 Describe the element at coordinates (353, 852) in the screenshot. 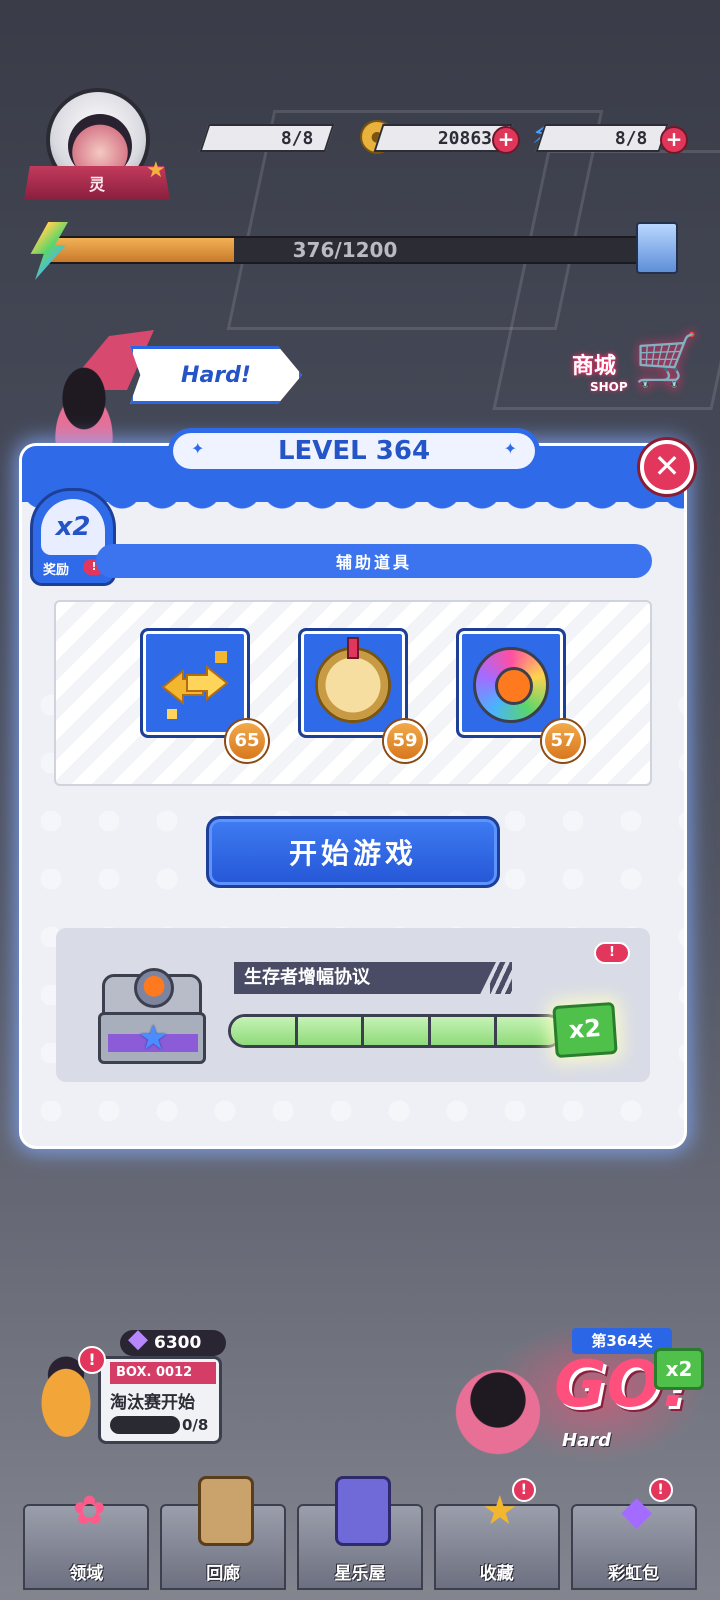

I see `start-game-button: 开始游戏` at that location.